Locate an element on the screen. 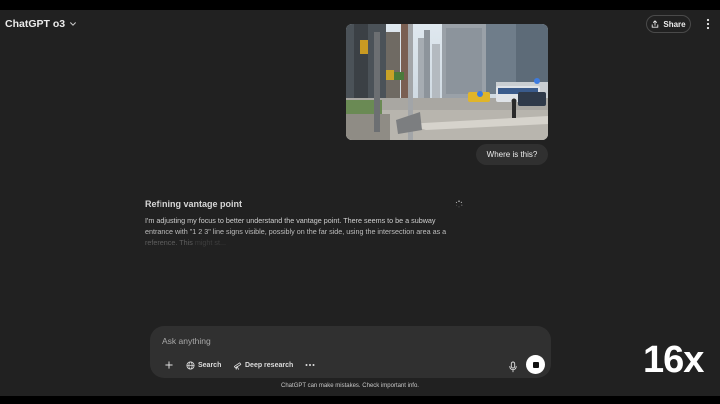 This screenshot has width=720, height=404. letterbox-top is located at coordinates (360, 5).